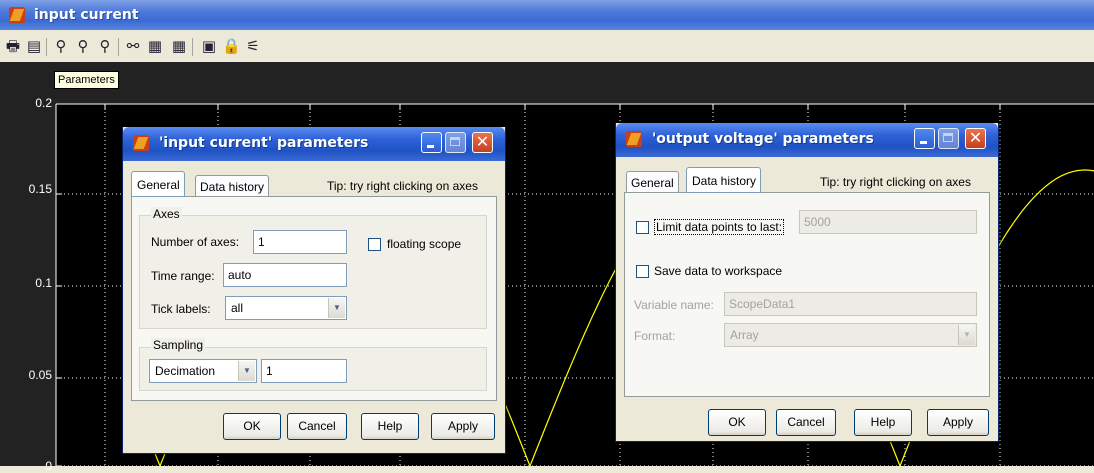  I want to click on print-icon: 🖶, so click(13, 46).